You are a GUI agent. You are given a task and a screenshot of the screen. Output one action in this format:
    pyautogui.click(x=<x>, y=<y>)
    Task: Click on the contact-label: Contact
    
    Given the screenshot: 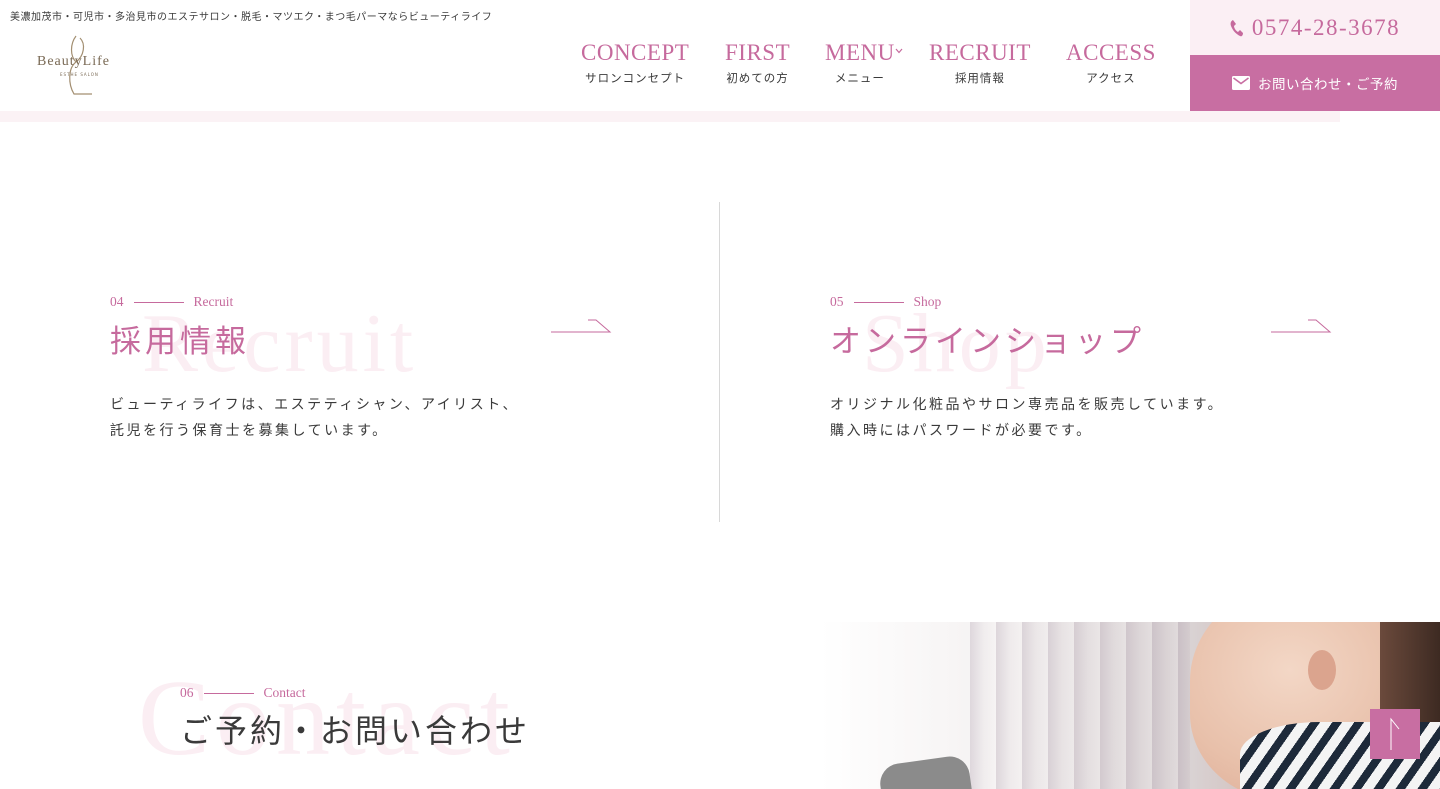 What is the action you would take?
    pyautogui.click(x=284, y=692)
    